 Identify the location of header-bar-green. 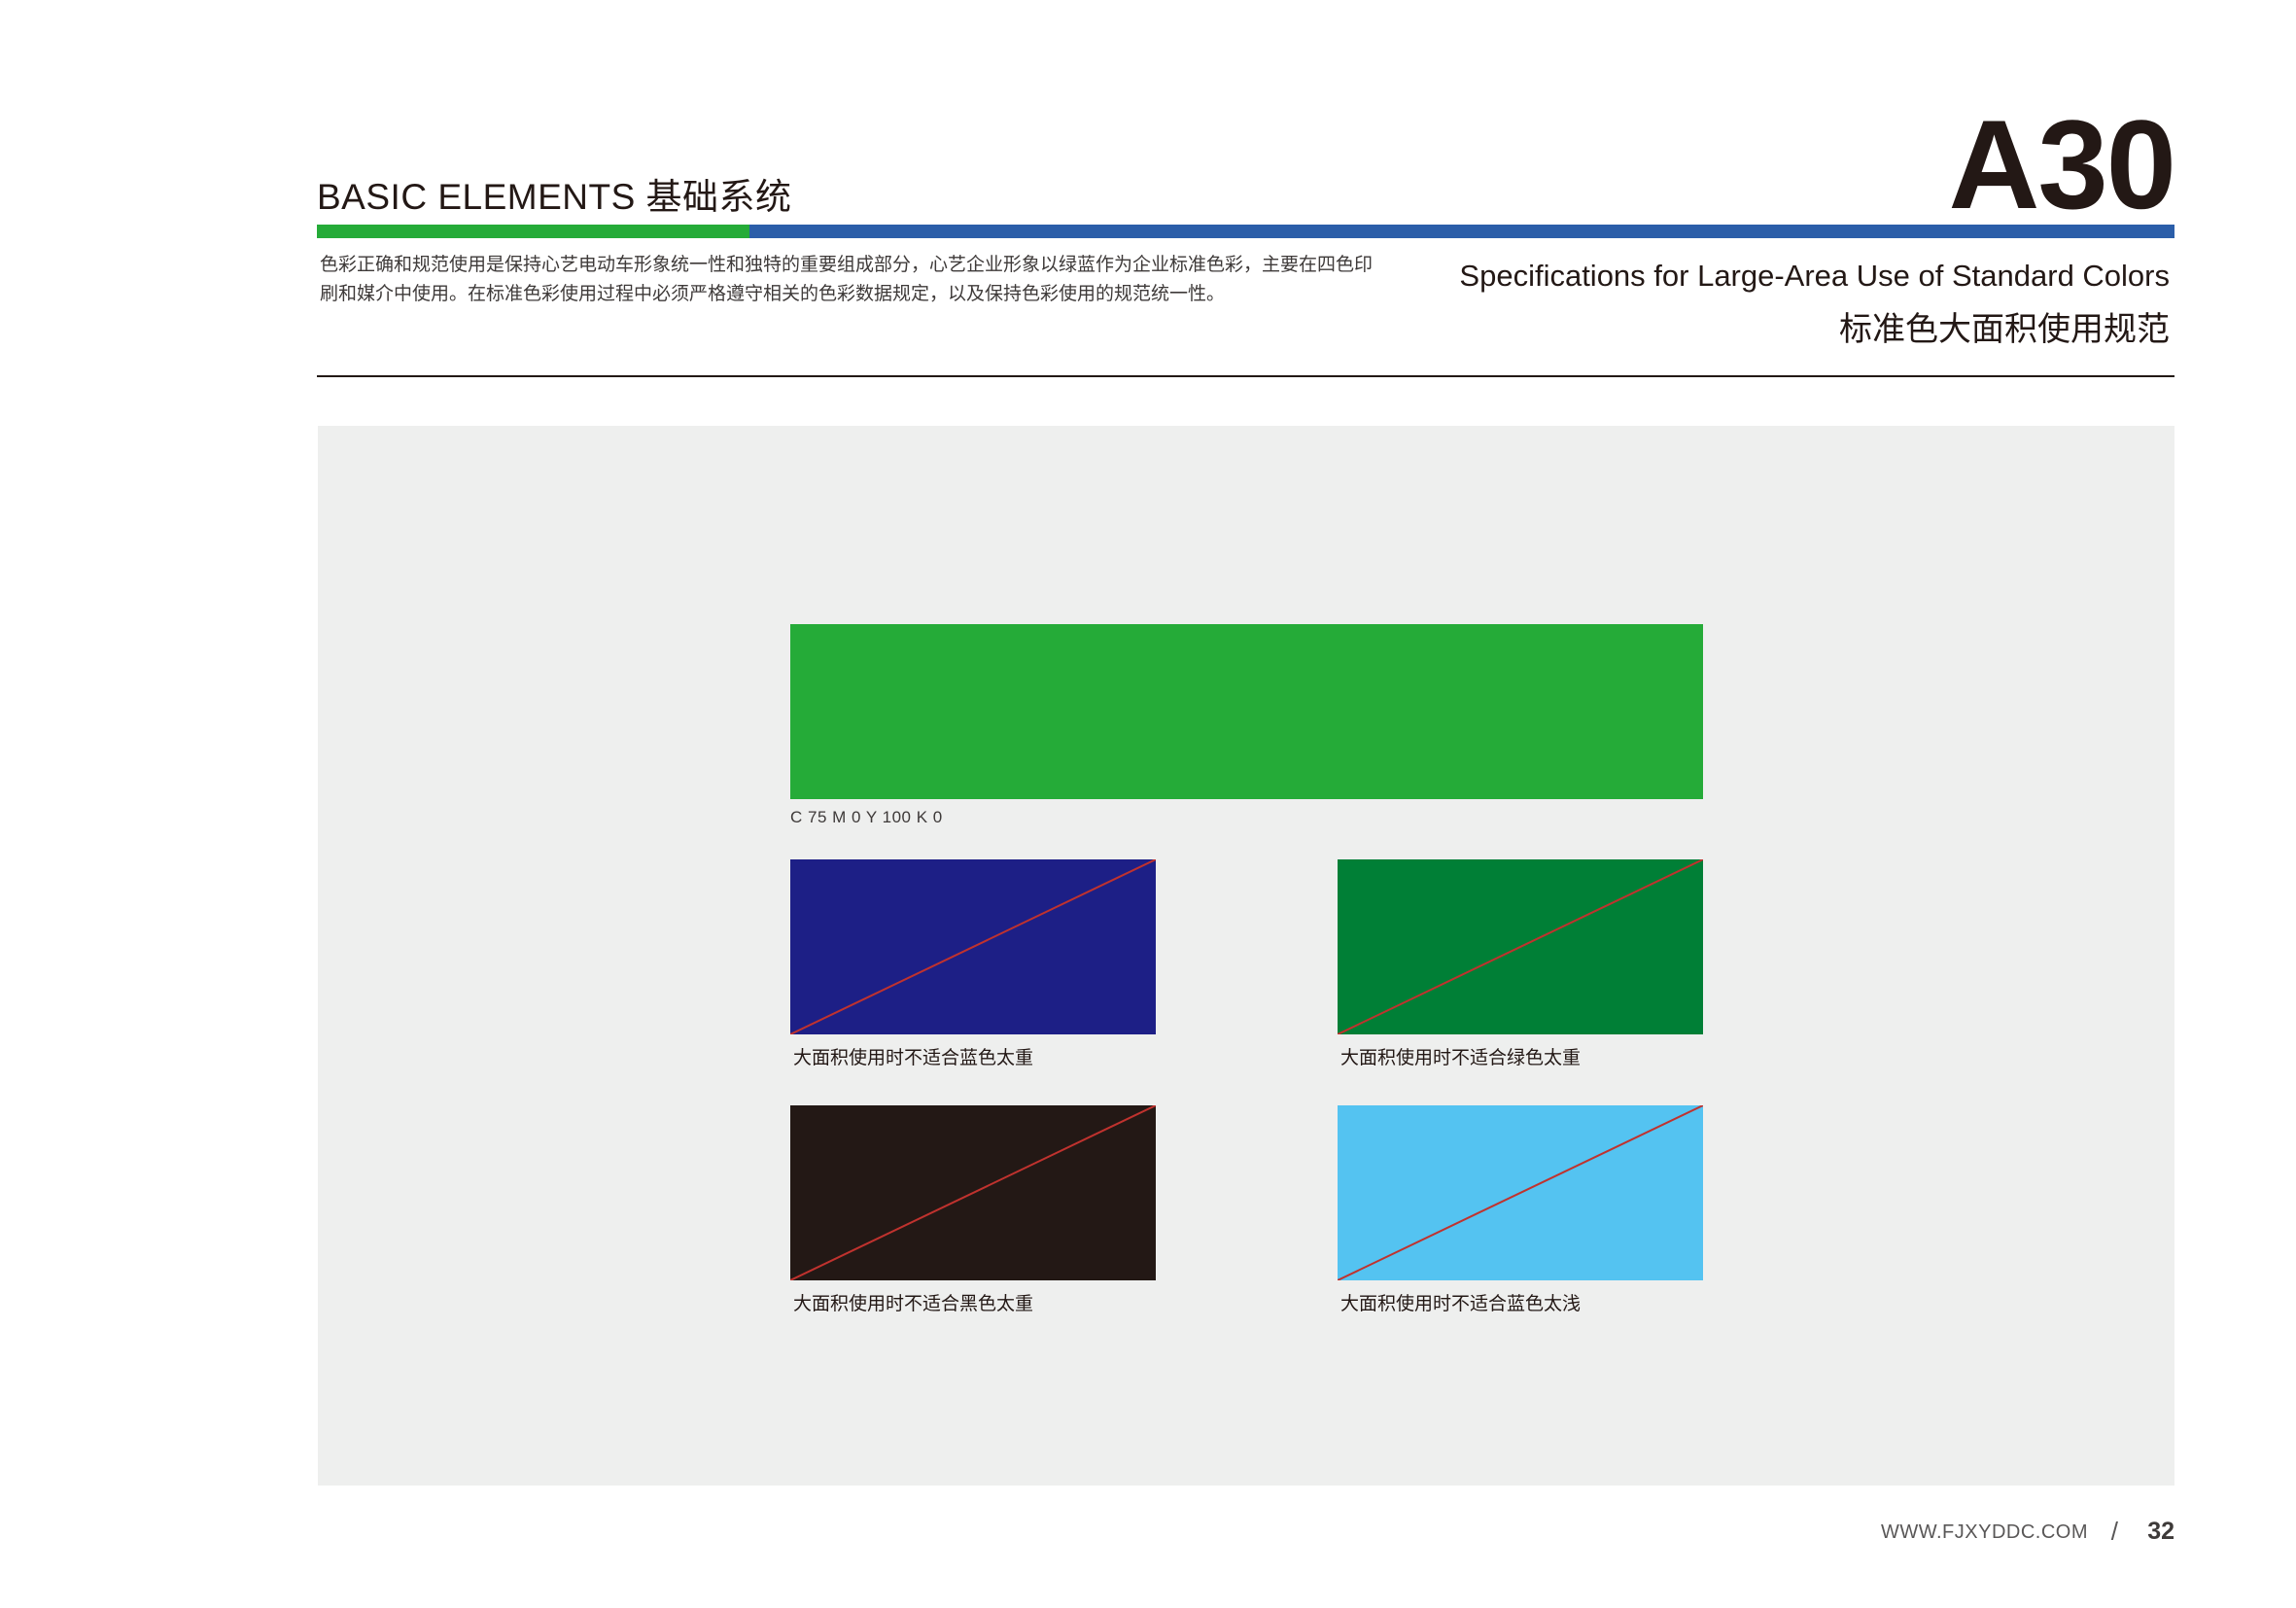
(533, 231).